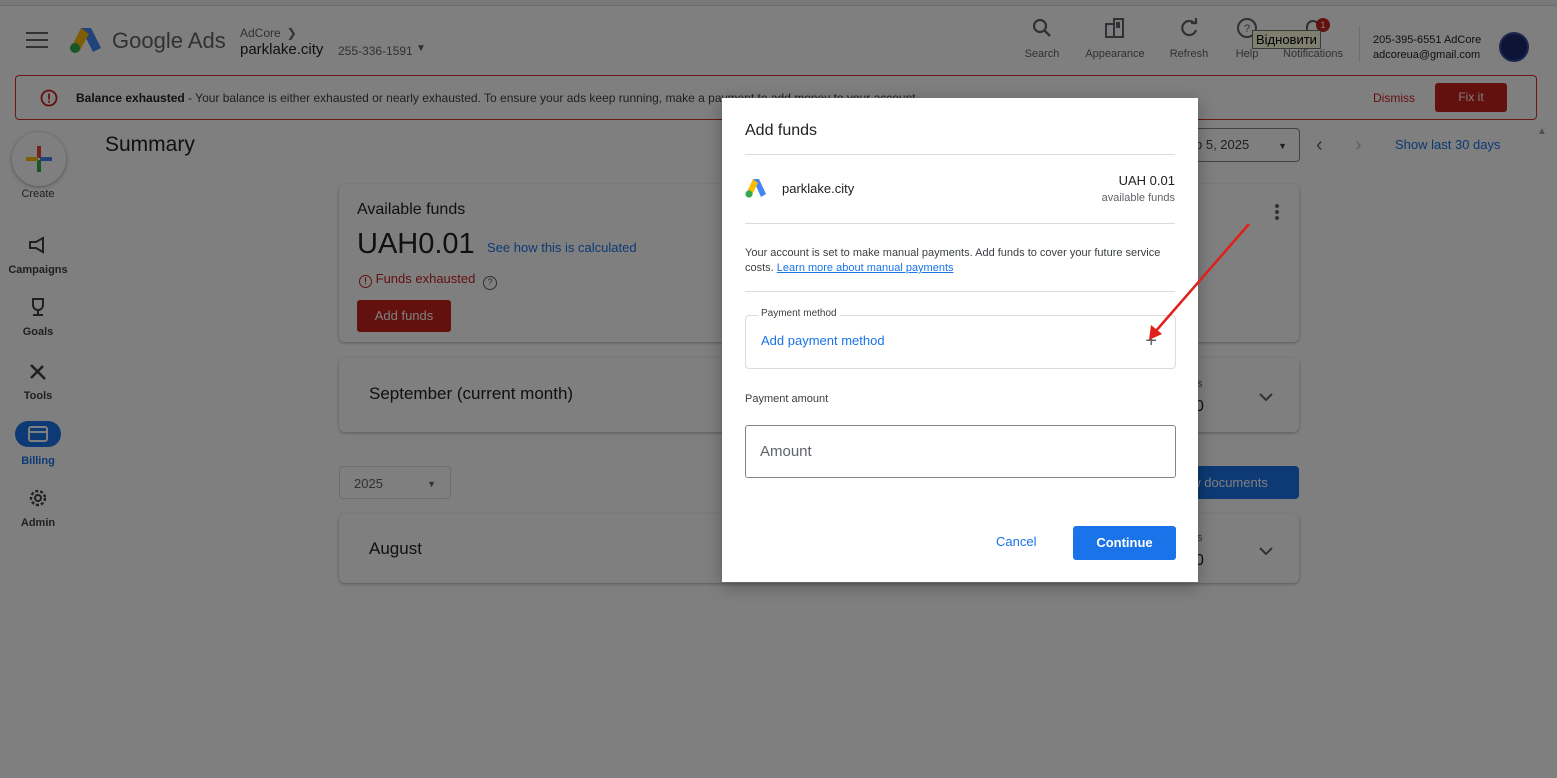 The width and height of the screenshot is (1557, 778). What do you see at coordinates (818, 188) in the screenshot?
I see `dialog-account-name: parklake.city` at bounding box center [818, 188].